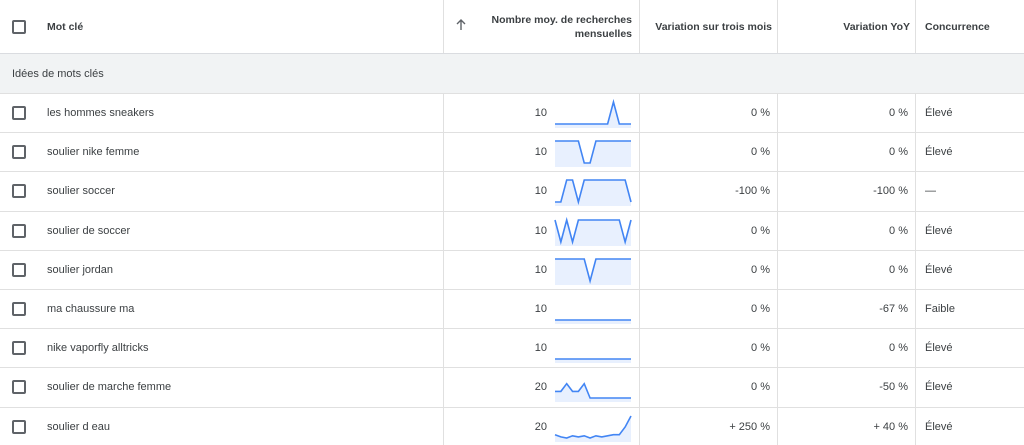 Image resolution: width=1024 pixels, height=445 pixels. I want to click on yoy-value: -67 %, so click(893, 309).